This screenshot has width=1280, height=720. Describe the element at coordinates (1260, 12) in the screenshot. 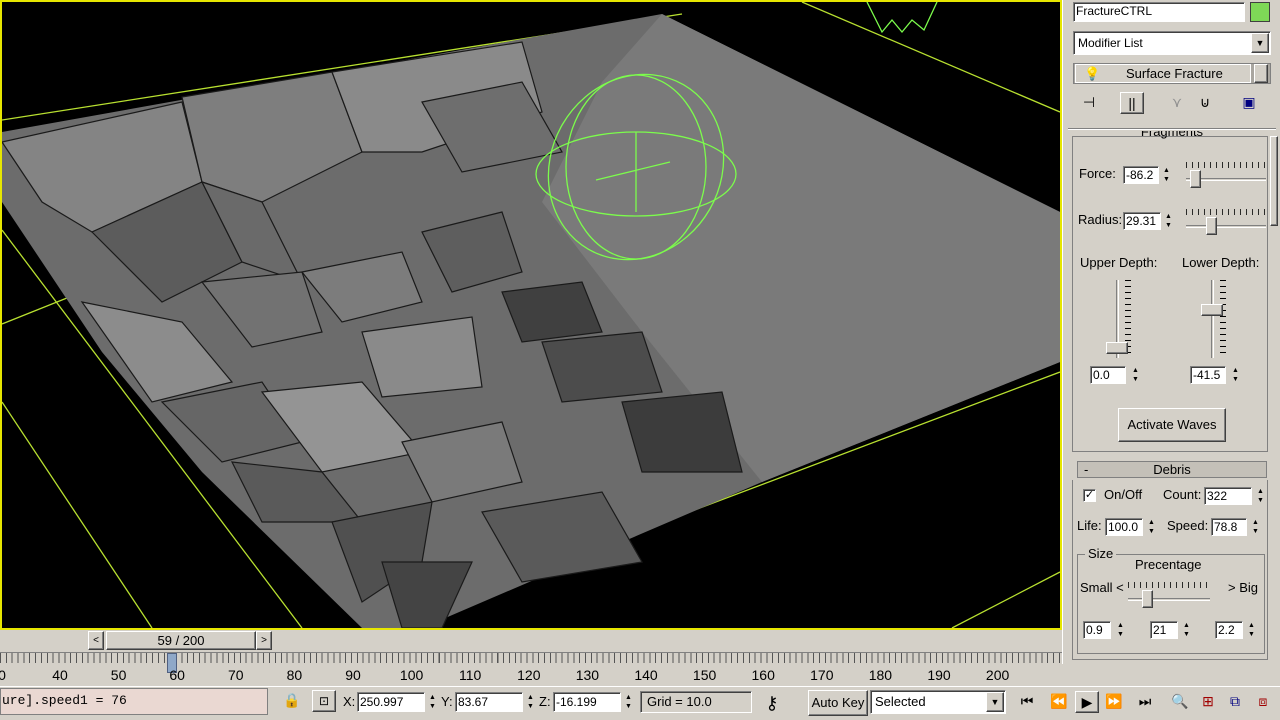

I see `object-color-swatch` at that location.